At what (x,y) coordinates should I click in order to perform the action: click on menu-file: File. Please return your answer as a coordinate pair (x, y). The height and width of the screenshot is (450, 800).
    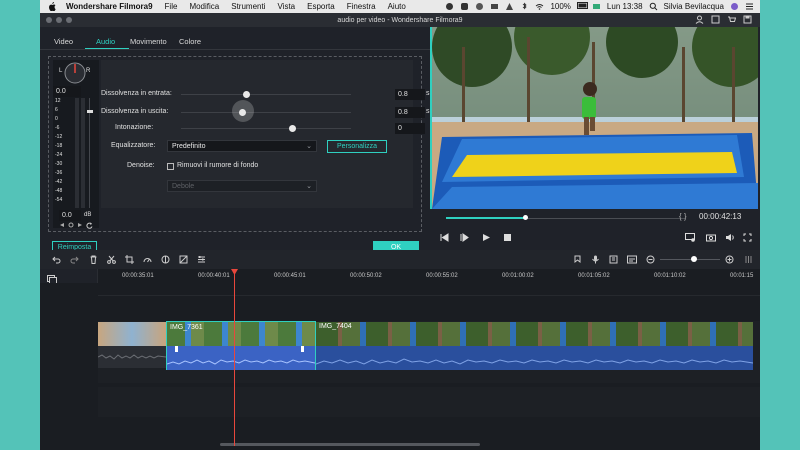
    Looking at the image, I should click on (171, 6).